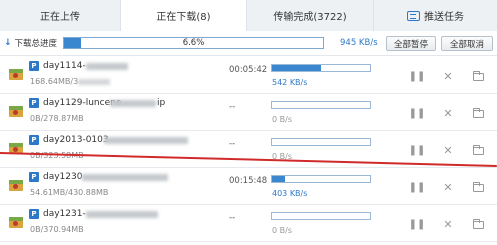 Image resolution: width=497 pixels, height=245 pixels. Describe the element at coordinates (76, 140) in the screenshot. I see `file-name: day2013-0103` at that location.